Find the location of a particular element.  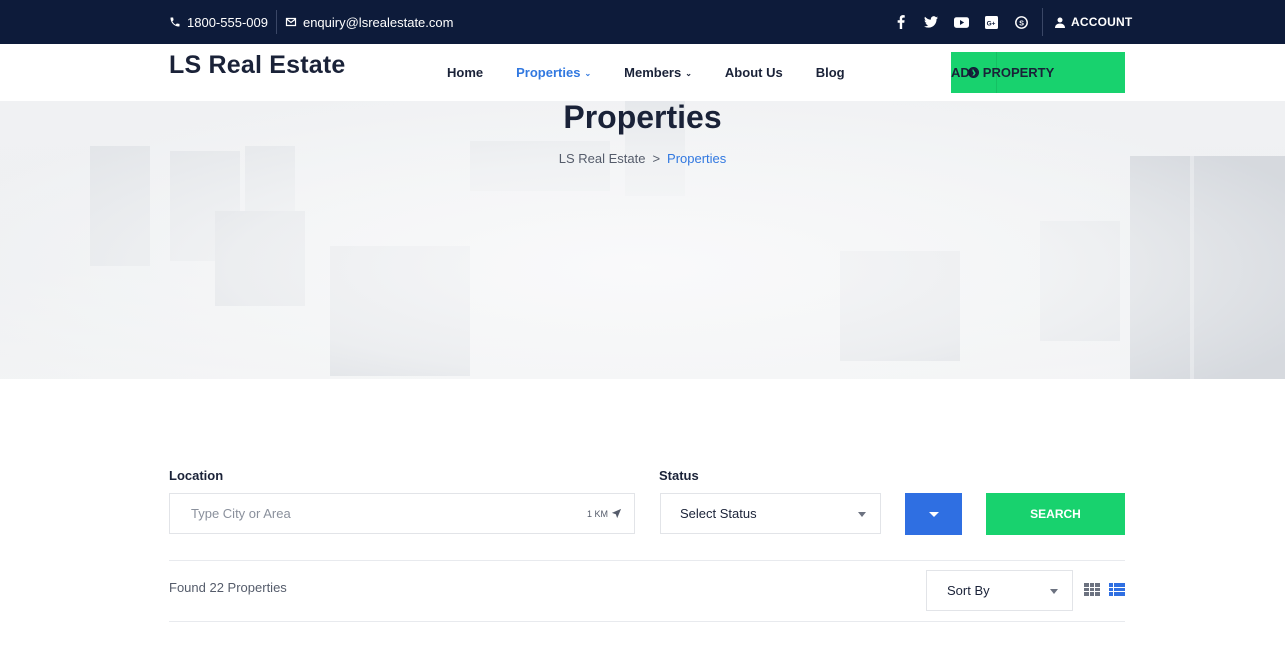

email-address: enquiry@lsrealestate.com is located at coordinates (378, 22).